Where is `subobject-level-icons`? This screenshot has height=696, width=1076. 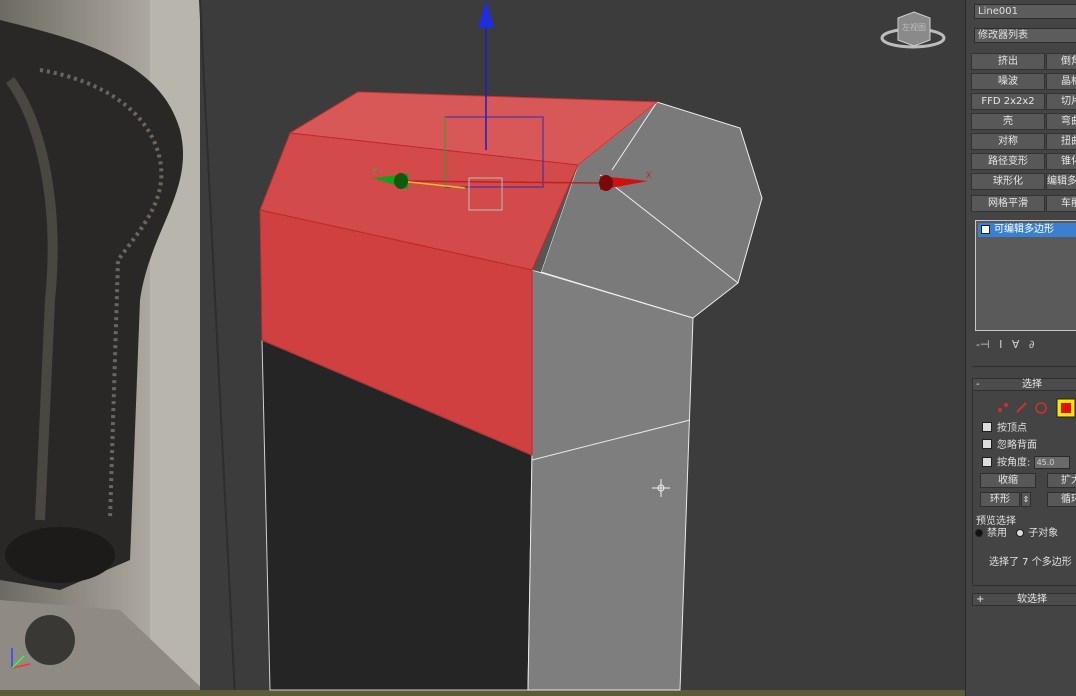 subobject-level-icons is located at coordinates (1037, 408).